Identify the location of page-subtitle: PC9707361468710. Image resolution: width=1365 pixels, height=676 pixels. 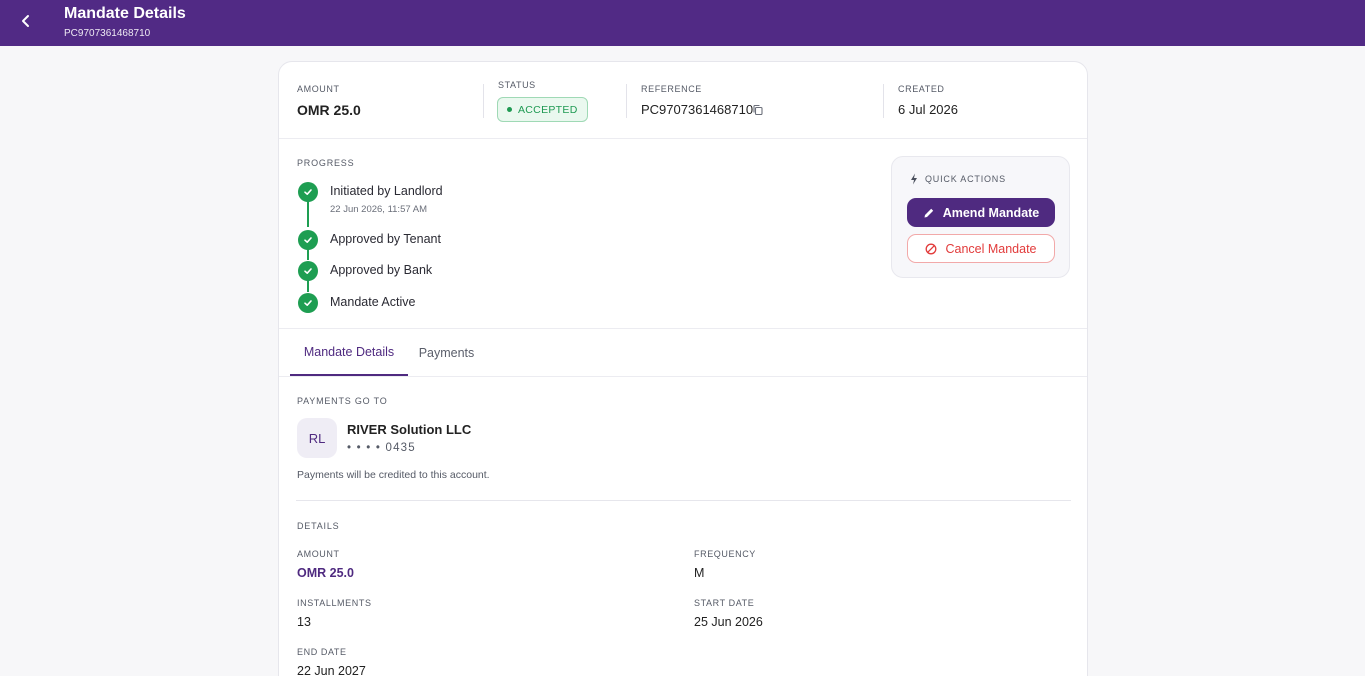
(107, 33).